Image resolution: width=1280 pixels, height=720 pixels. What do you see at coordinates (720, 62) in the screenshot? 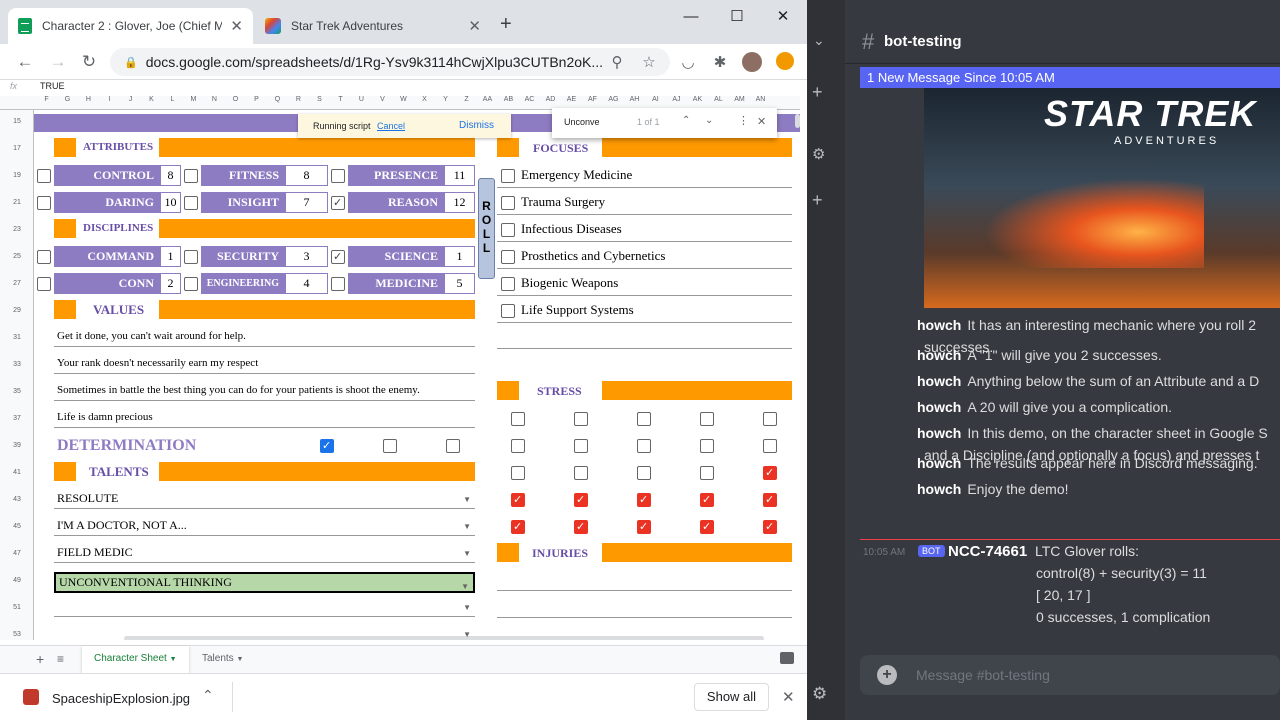
I see `extensions-icon: ✱` at bounding box center [720, 62].